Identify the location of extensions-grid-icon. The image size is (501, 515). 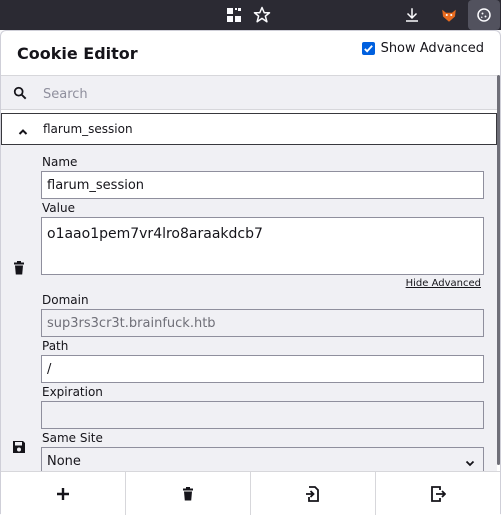
(234, 15).